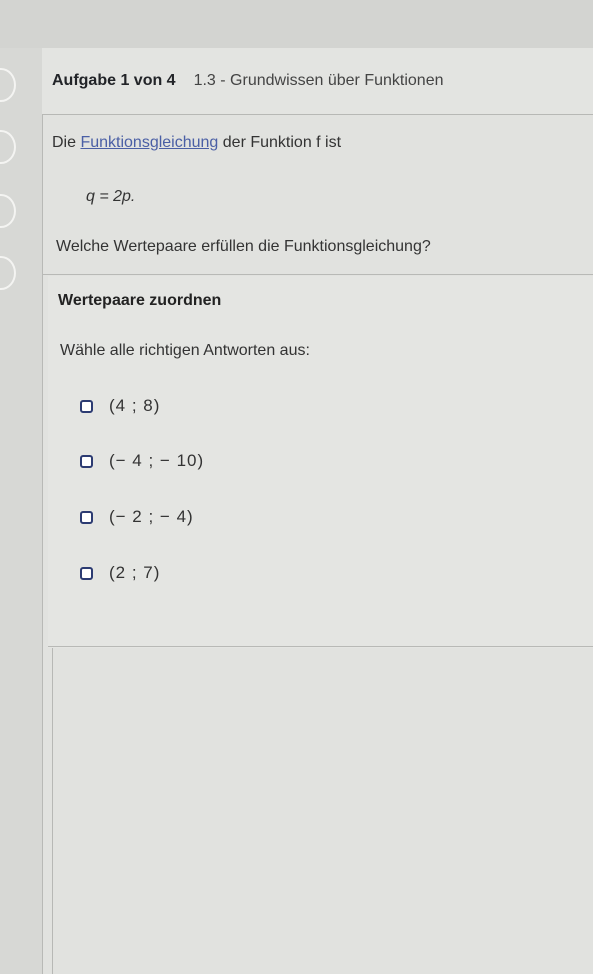  What do you see at coordinates (320, 646) in the screenshot?
I see `answer-bottom-divider` at bounding box center [320, 646].